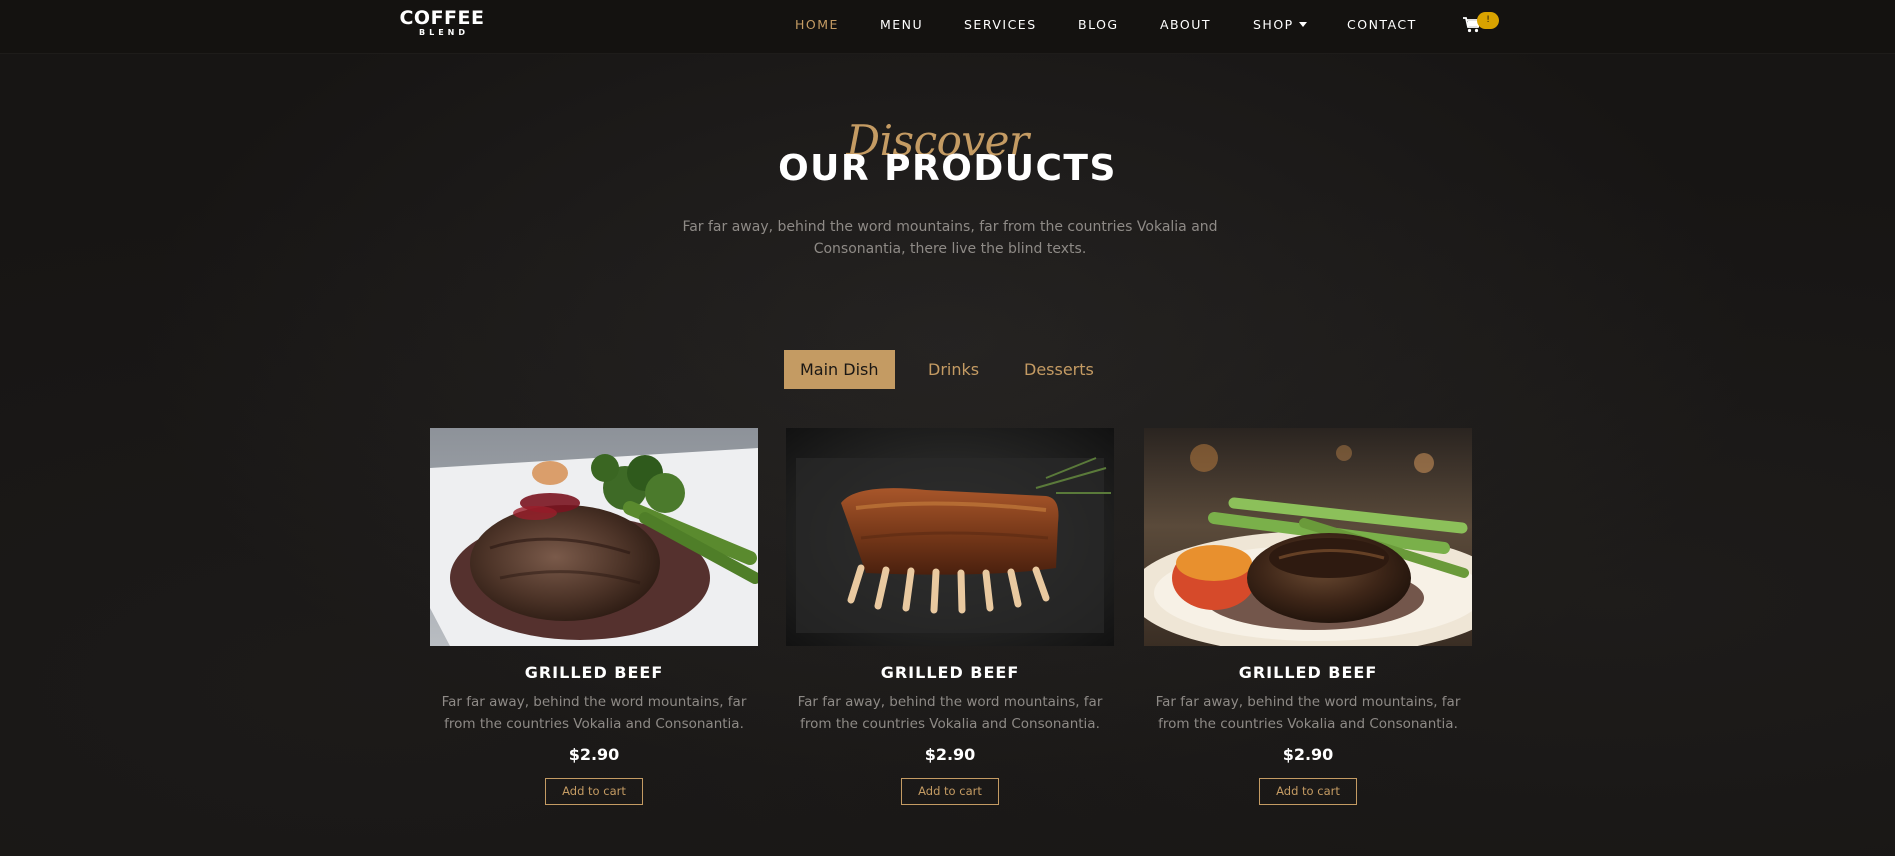 Image resolution: width=1895 pixels, height=856 pixels. What do you see at coordinates (1185, 24) in the screenshot?
I see `nav-item-about: ABOUT` at bounding box center [1185, 24].